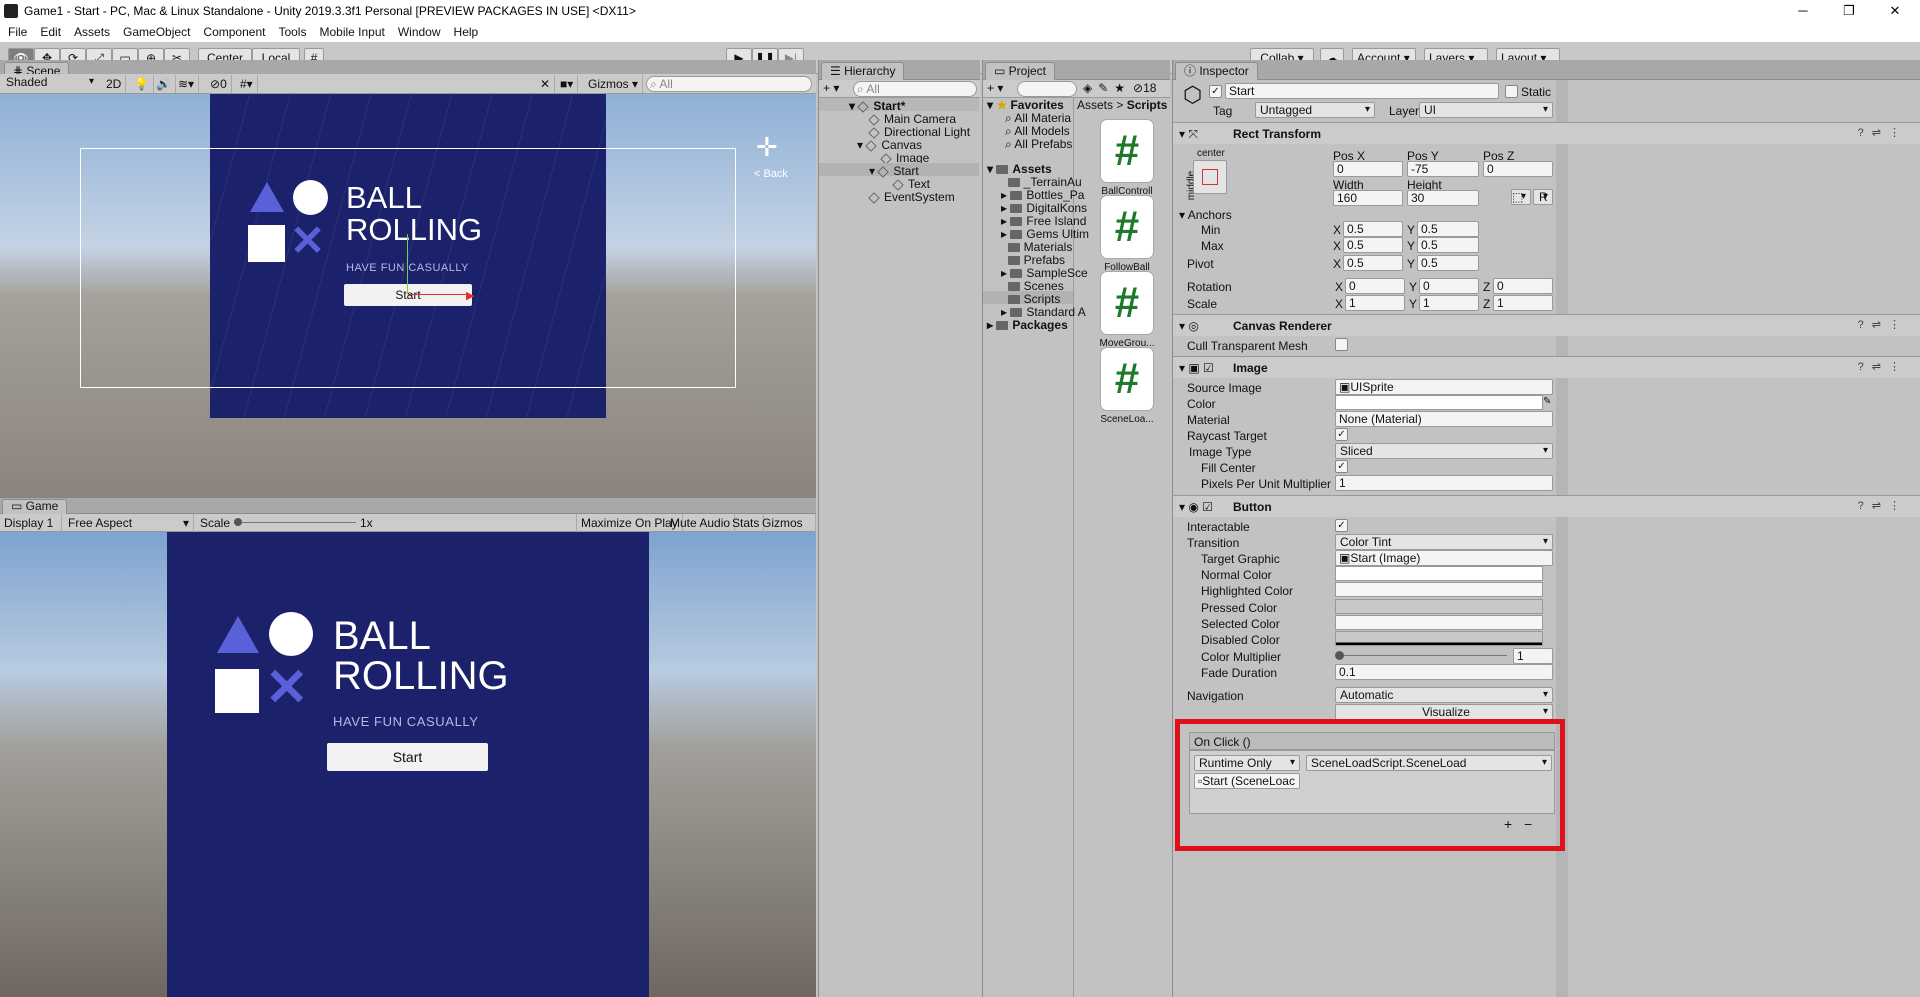  I want to click on 2d-toggle: 2D, so click(114, 84).